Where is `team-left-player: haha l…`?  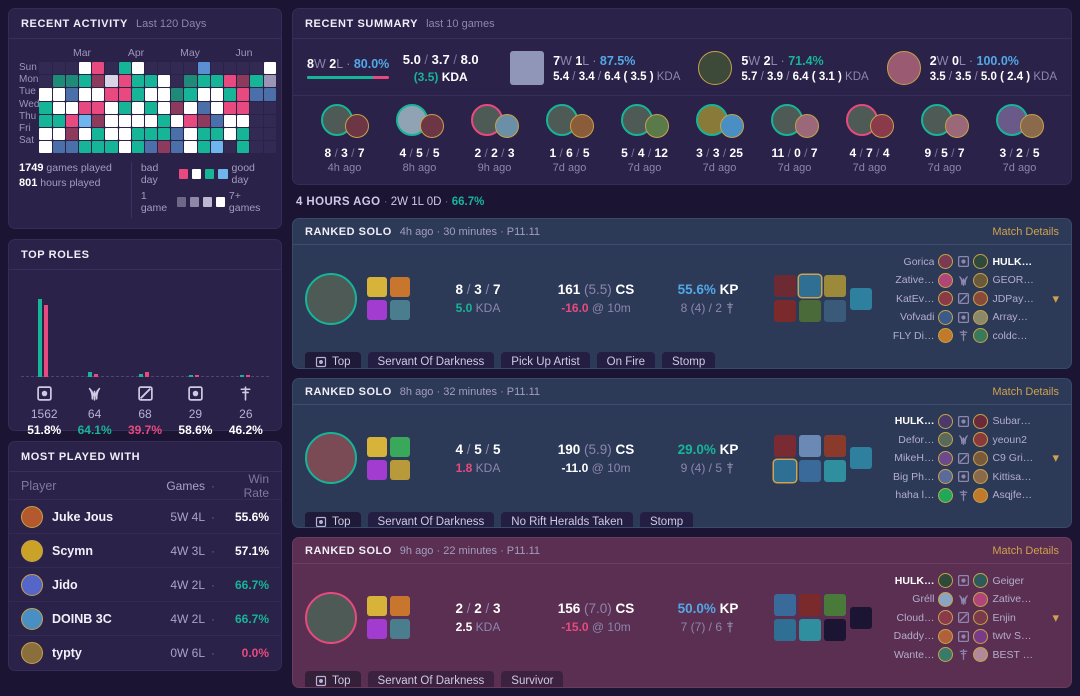 team-left-player: haha l… is located at coordinates (917, 495).